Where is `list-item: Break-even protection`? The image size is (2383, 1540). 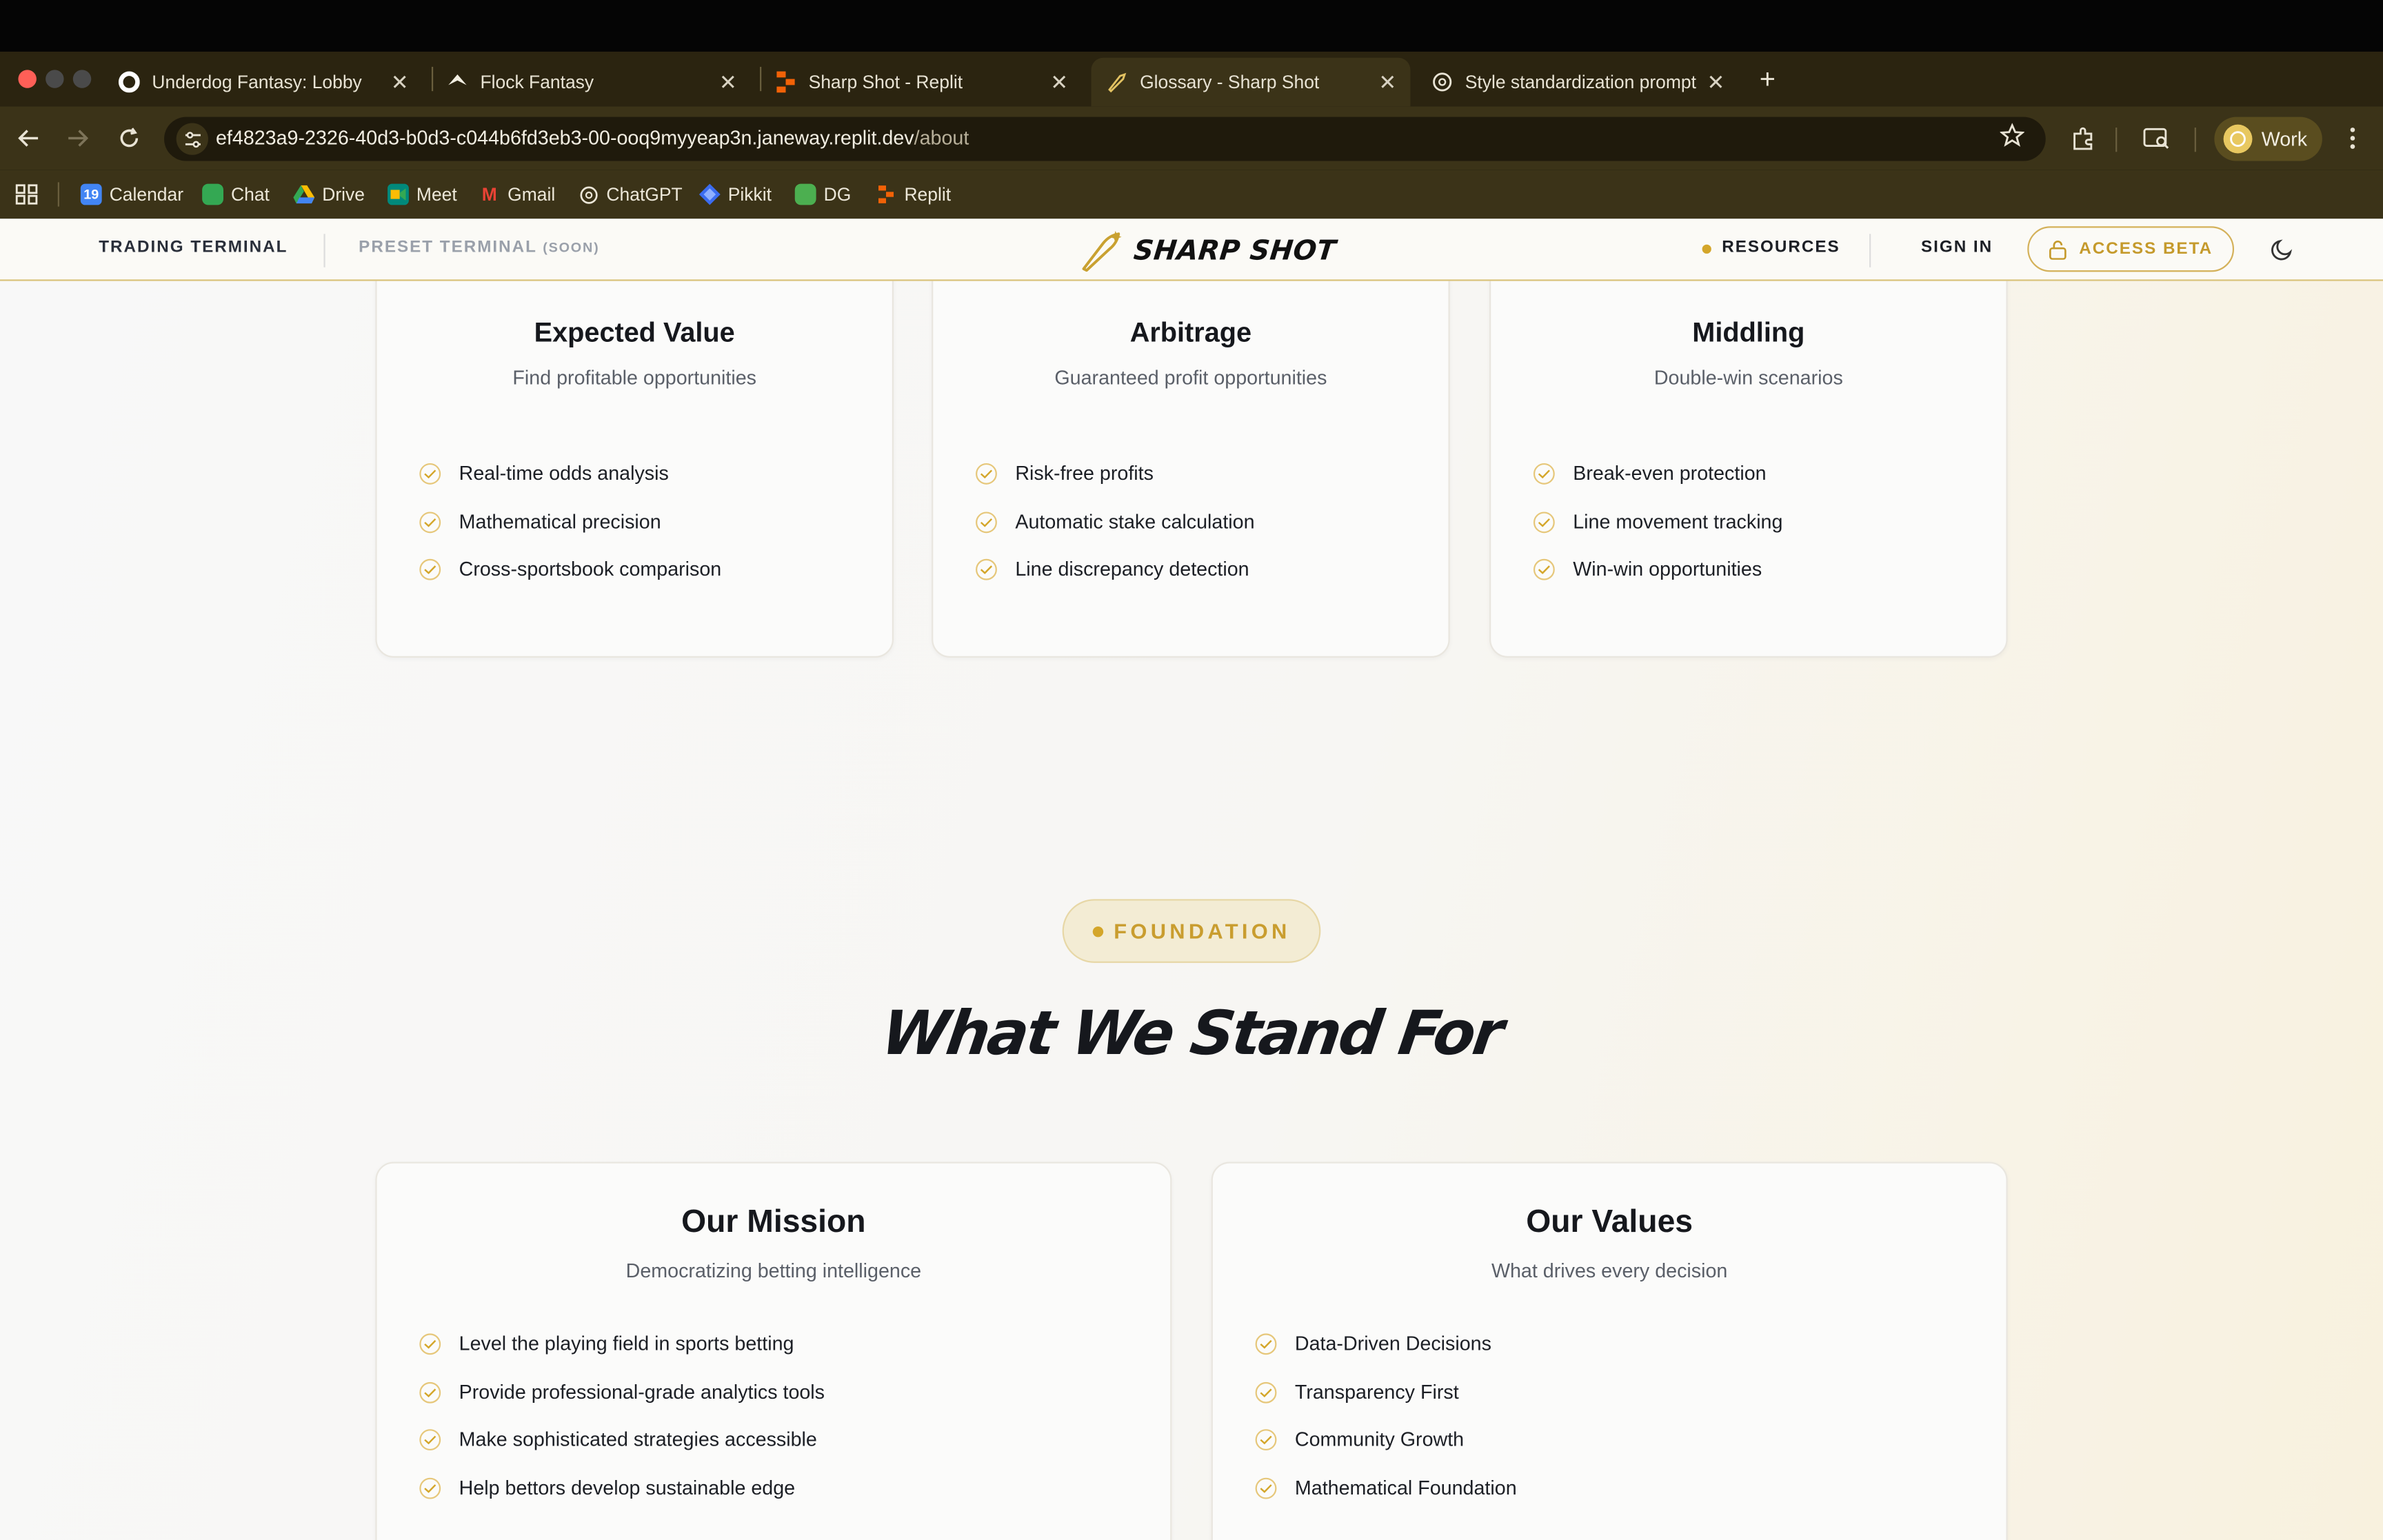 list-item: Break-even protection is located at coordinates (1650, 474).